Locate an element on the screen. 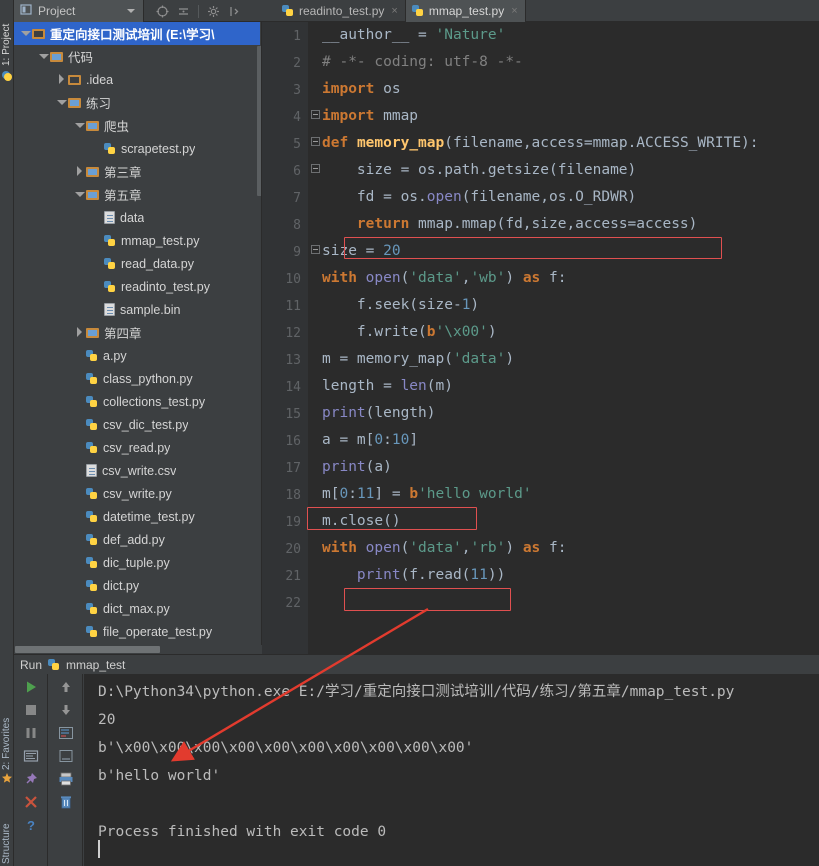 The height and width of the screenshot is (866, 819). console-icon is located at coordinates (31, 756).